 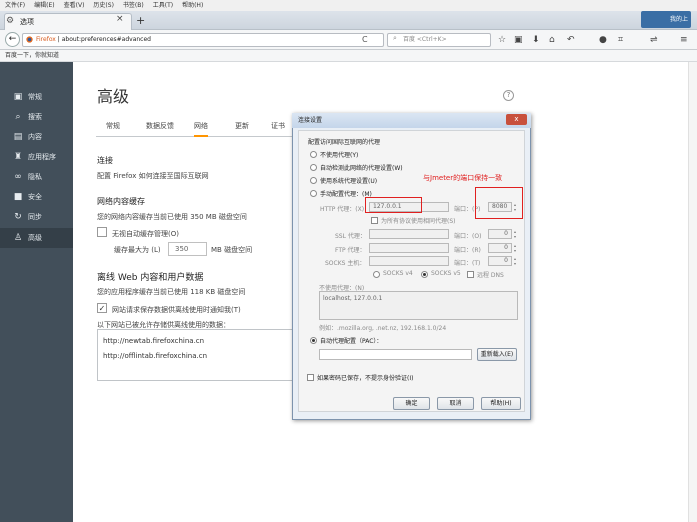 What do you see at coordinates (102, 308) in the screenshot?
I see `offline-notify-checkbox: ✓` at bounding box center [102, 308].